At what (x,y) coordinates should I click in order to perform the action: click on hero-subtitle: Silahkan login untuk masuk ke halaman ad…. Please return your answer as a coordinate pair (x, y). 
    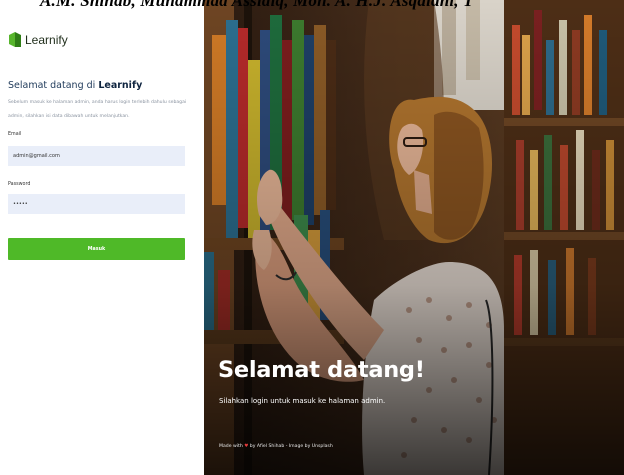
    Looking at the image, I should click on (302, 401).